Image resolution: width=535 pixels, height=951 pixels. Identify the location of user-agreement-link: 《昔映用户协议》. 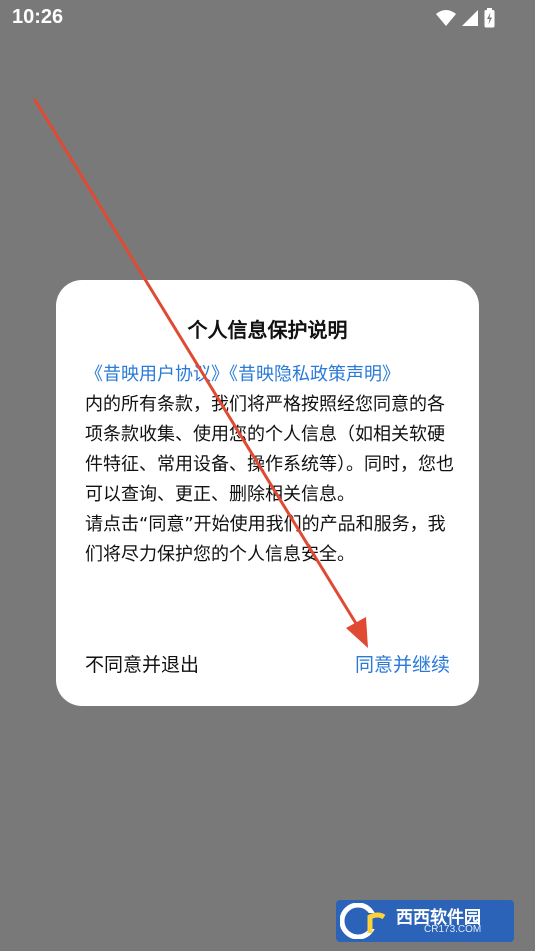
(157, 374).